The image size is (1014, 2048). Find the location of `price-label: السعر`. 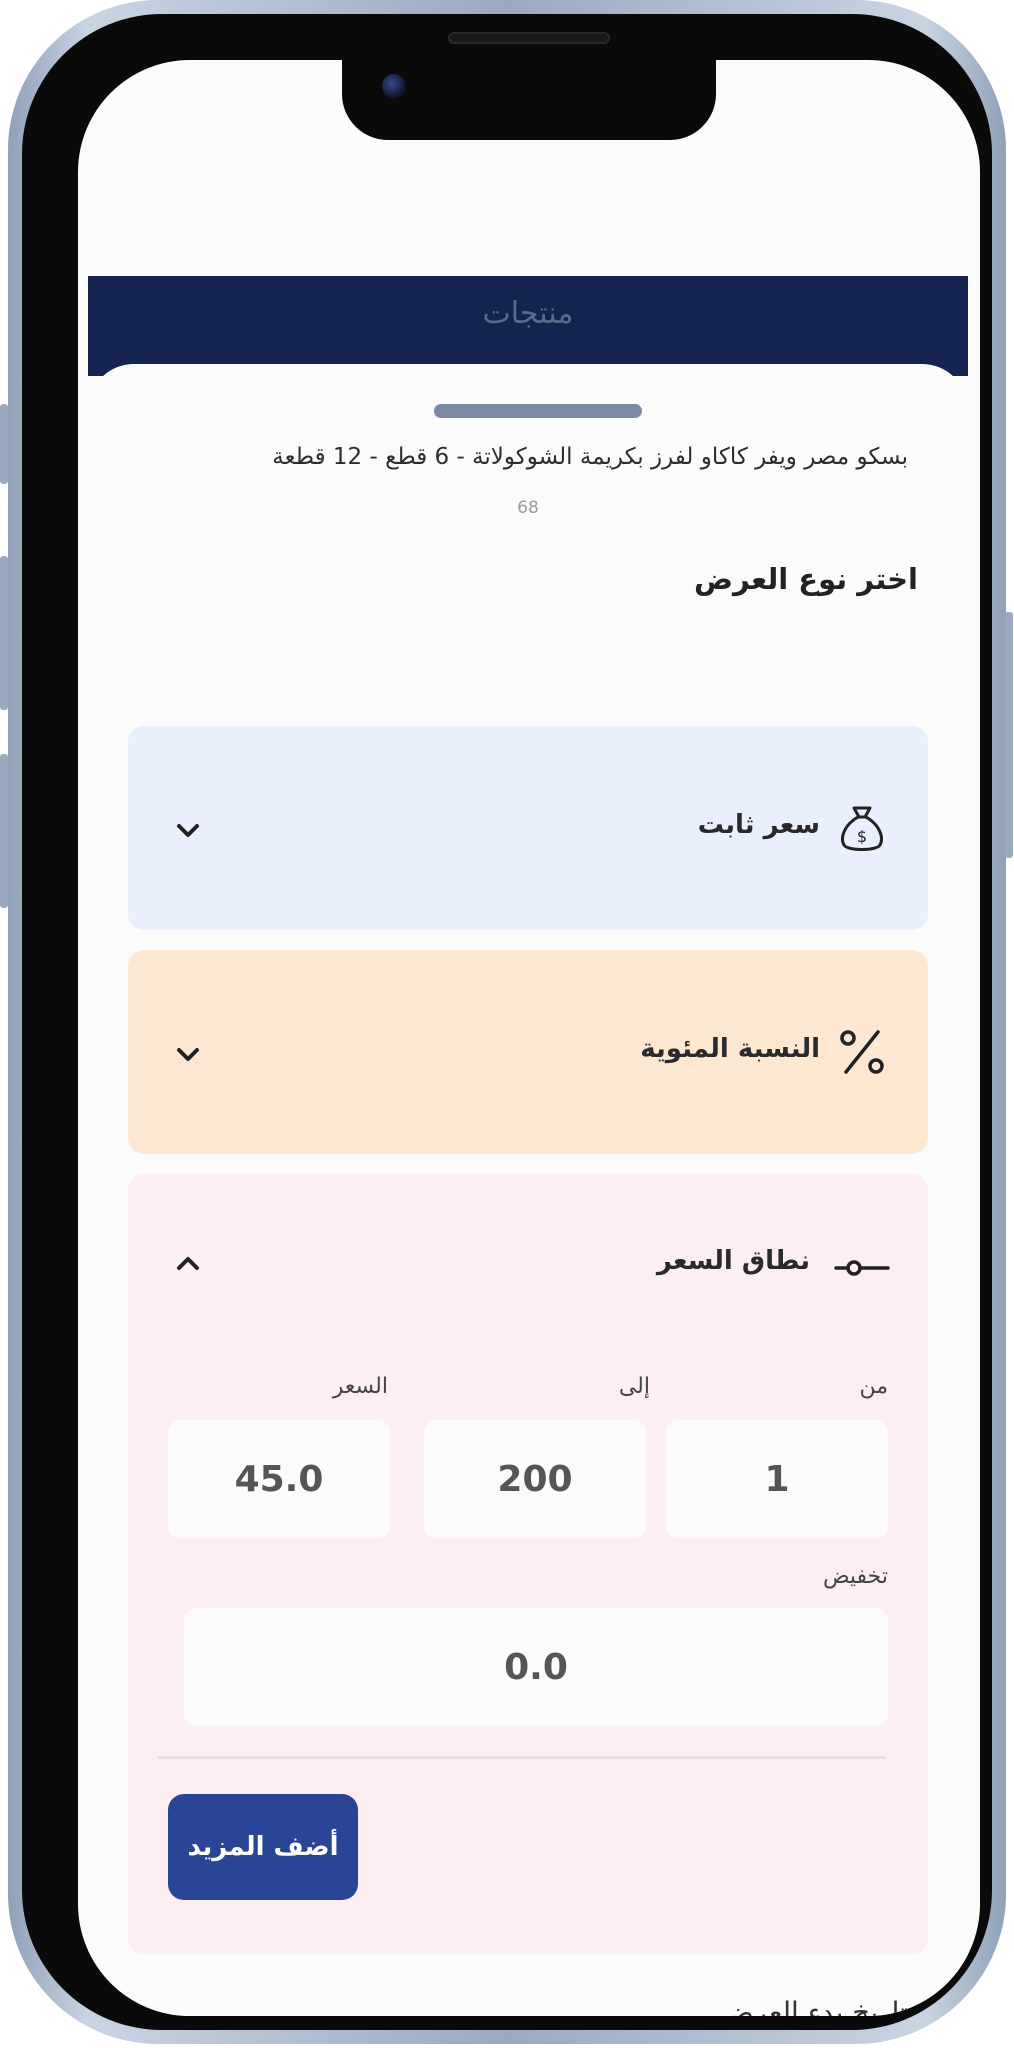

price-label: السعر is located at coordinates (360, 1386).